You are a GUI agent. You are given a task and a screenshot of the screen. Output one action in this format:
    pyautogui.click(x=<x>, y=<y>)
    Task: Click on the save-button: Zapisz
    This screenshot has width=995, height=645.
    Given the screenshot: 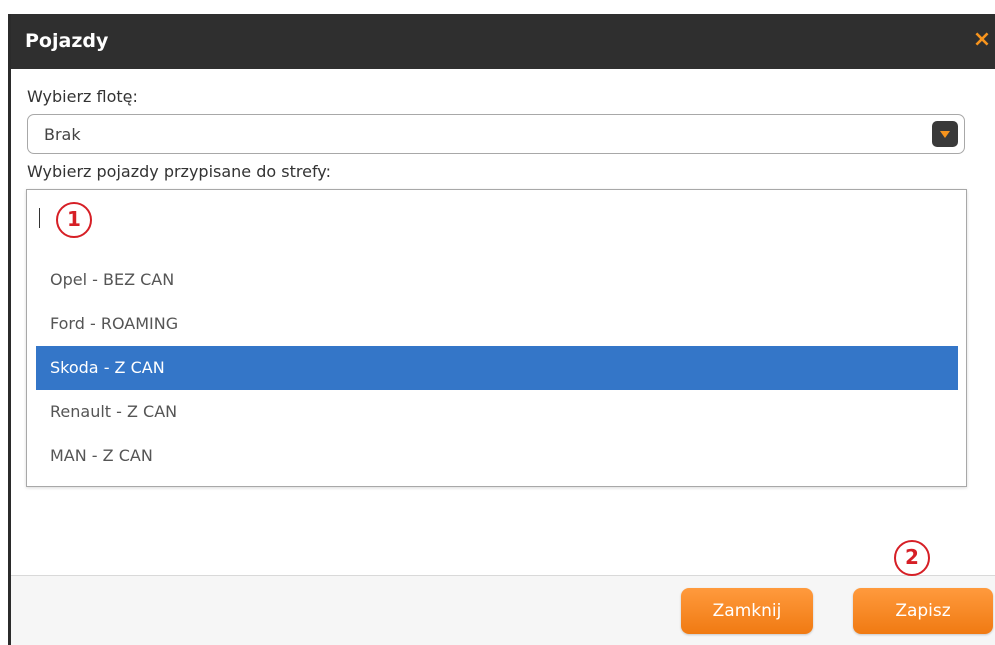 What is the action you would take?
    pyautogui.click(x=923, y=611)
    